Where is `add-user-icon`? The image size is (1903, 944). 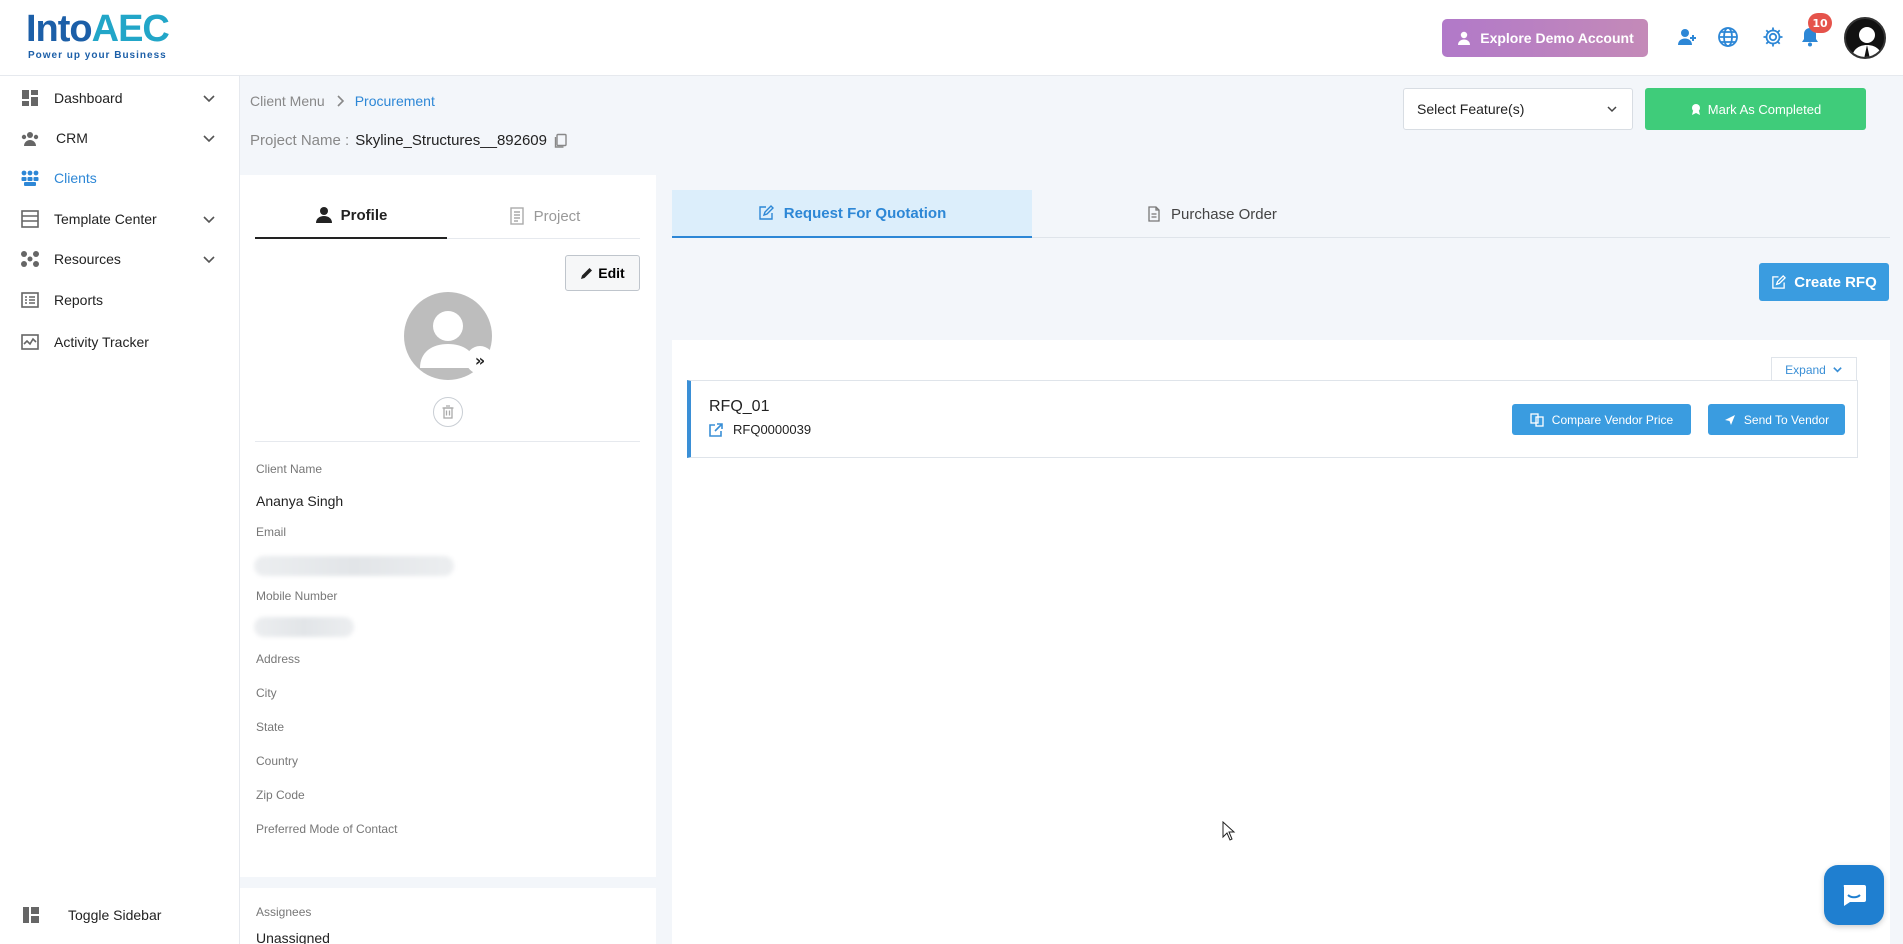
add-user-icon is located at coordinates (1687, 37).